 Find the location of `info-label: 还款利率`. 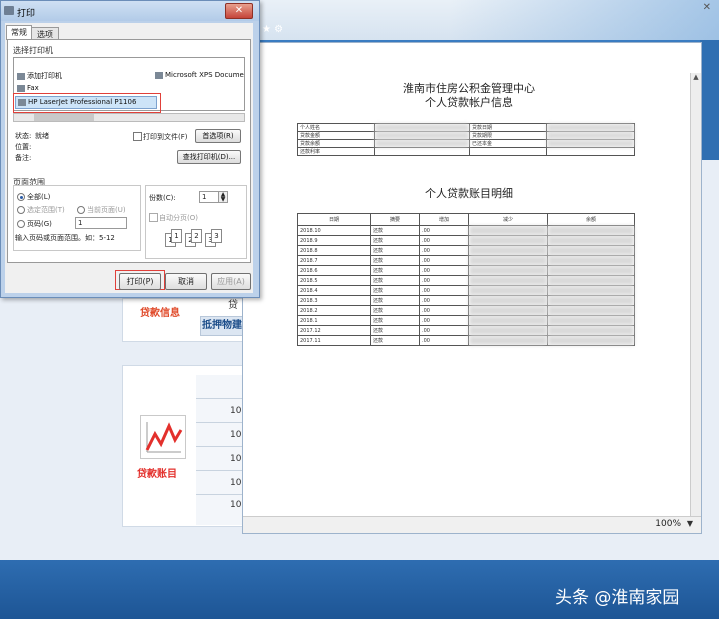

info-label: 还款利率 is located at coordinates (336, 151).